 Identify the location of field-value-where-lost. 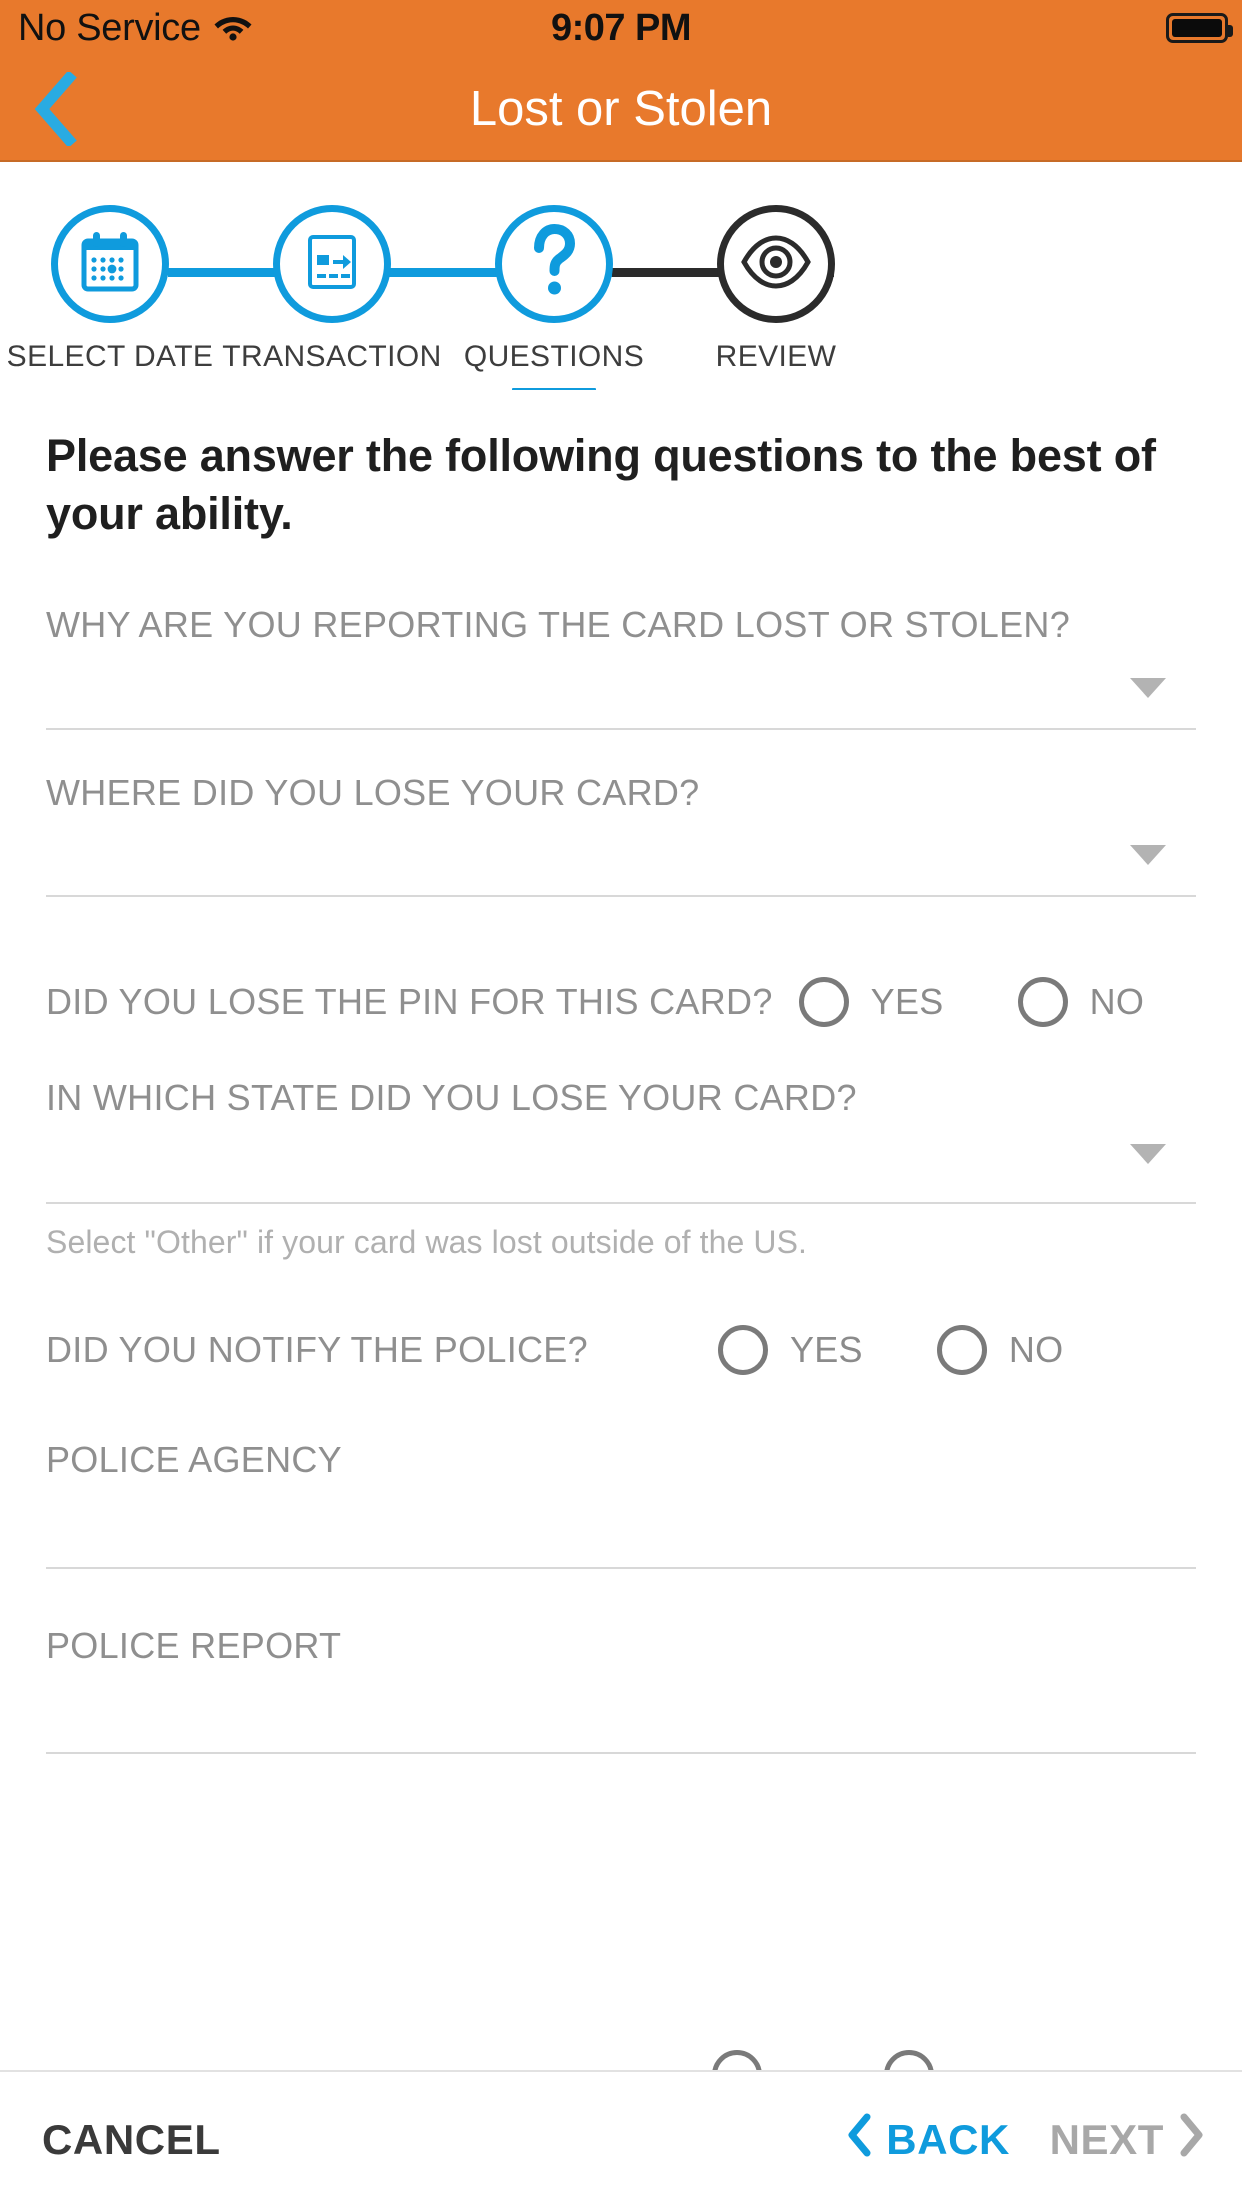
(621, 854).